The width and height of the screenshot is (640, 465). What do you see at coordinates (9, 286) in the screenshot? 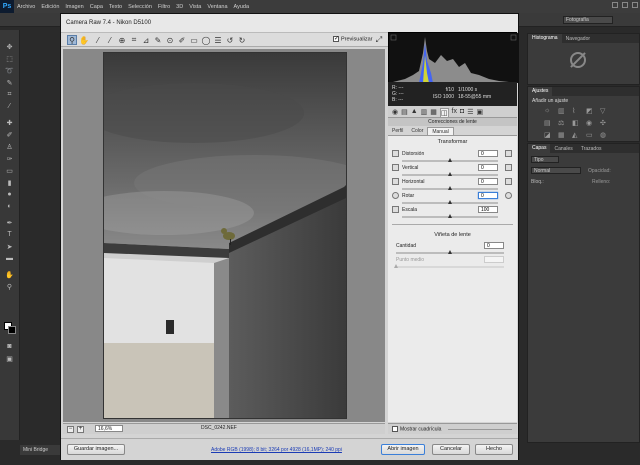
I see `zoom-tool-icon: ⚲` at bounding box center [9, 286].